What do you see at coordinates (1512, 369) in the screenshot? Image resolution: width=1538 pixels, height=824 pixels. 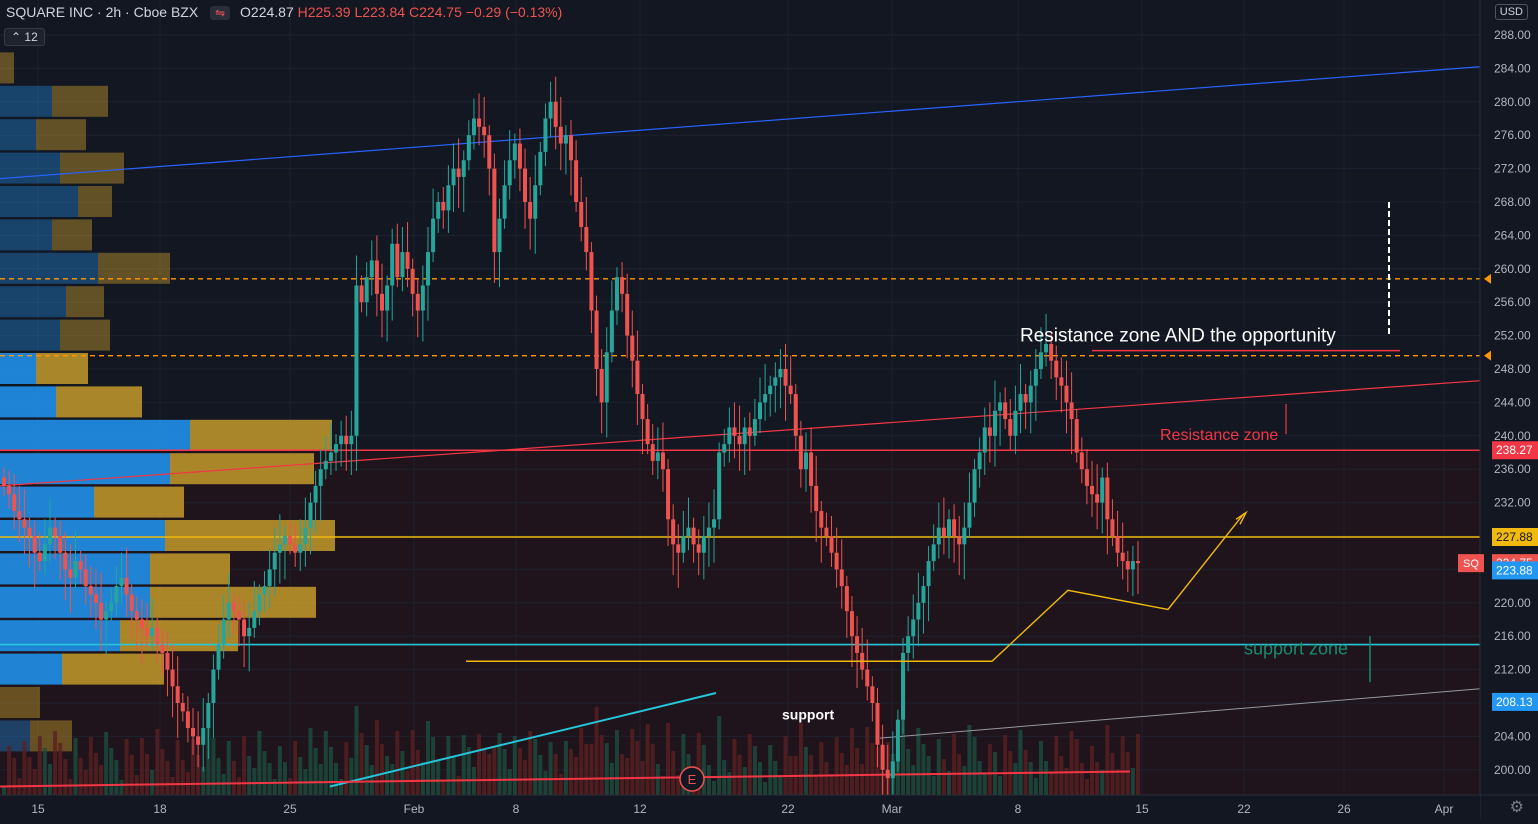 I see `price-tick-label: 248.00` at bounding box center [1512, 369].